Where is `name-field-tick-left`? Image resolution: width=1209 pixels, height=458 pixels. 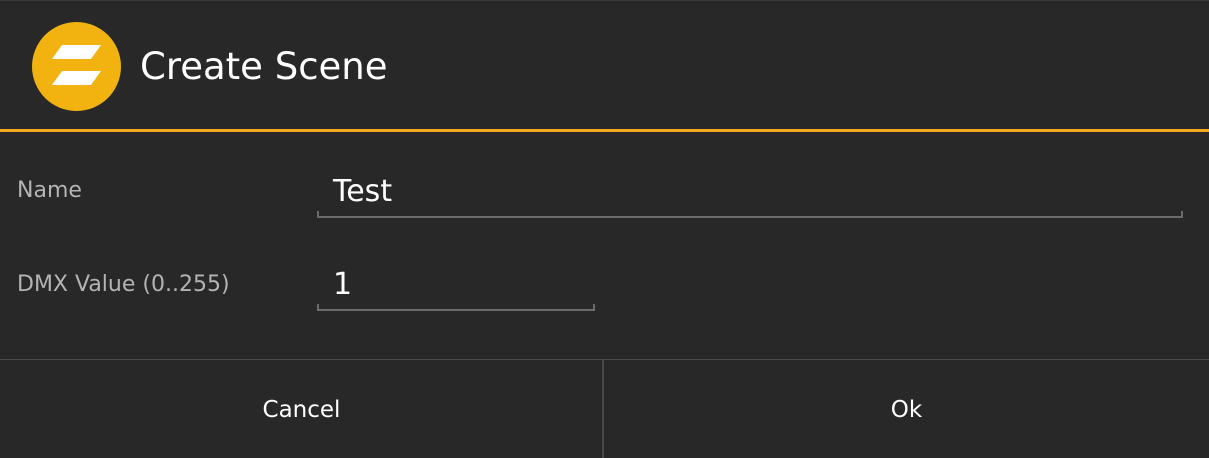 name-field-tick-left is located at coordinates (318, 214).